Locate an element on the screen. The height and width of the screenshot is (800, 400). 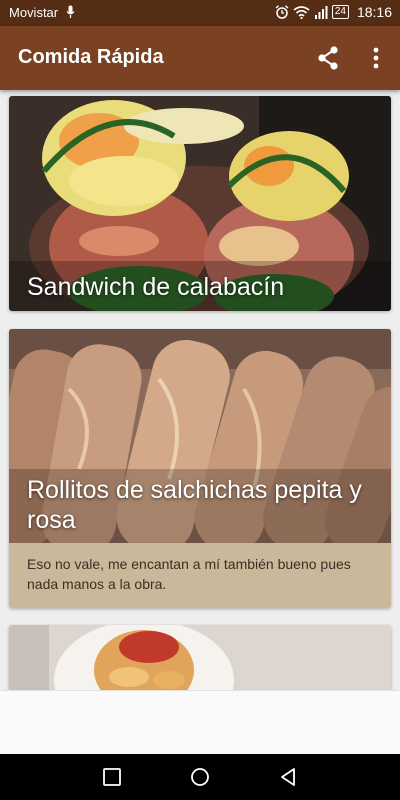
navigation-bar is located at coordinates (200, 777).